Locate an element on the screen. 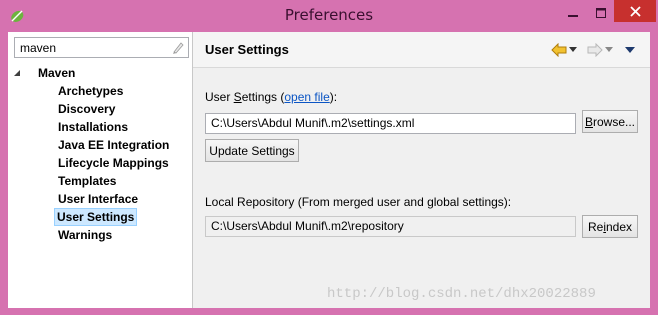 The image size is (658, 315). clear-filter-icon is located at coordinates (177, 47).